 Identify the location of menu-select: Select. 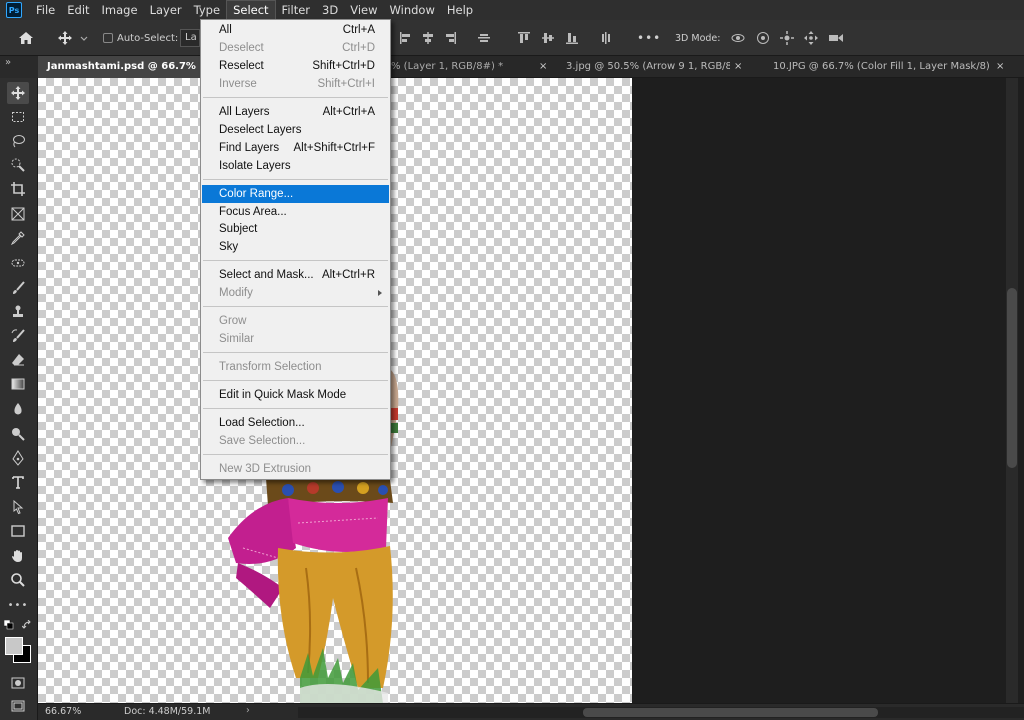
(251, 10).